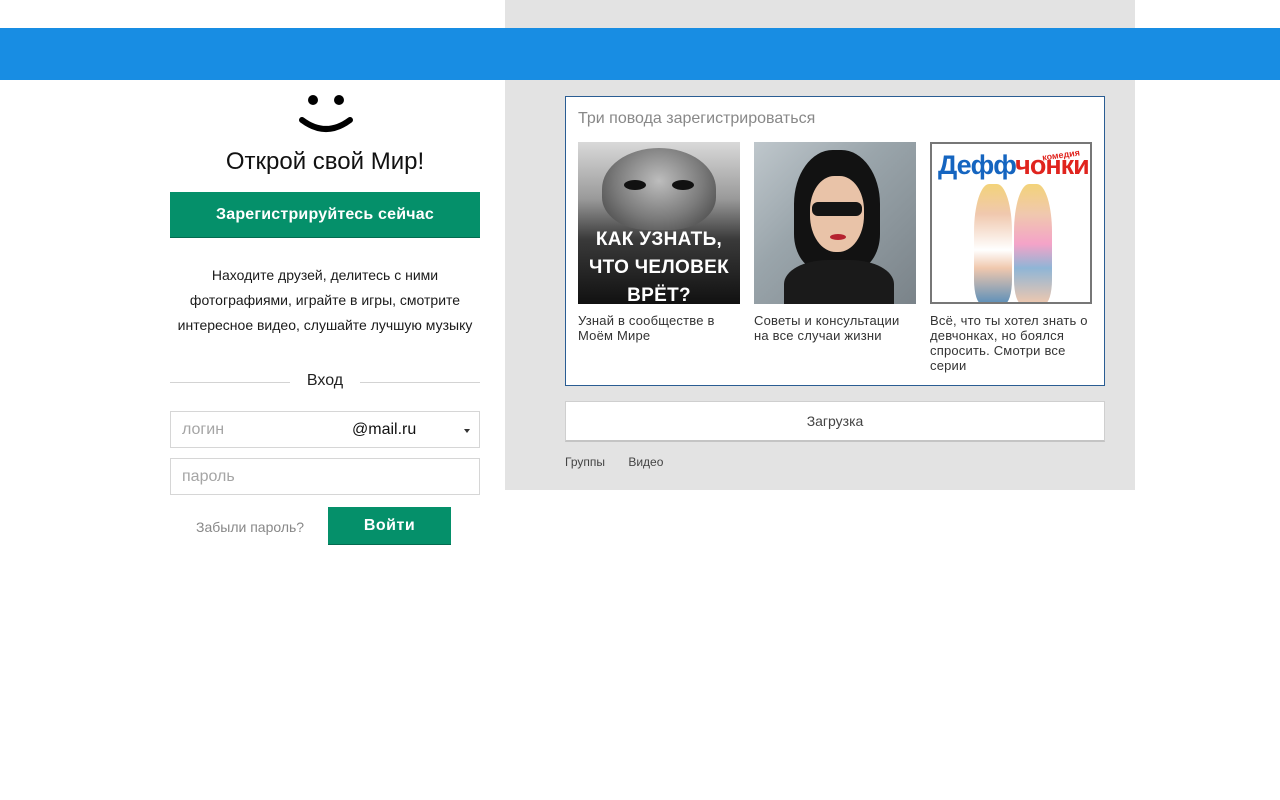  Describe the element at coordinates (837, 209) in the screenshot. I see `sunglasses-shape` at that location.